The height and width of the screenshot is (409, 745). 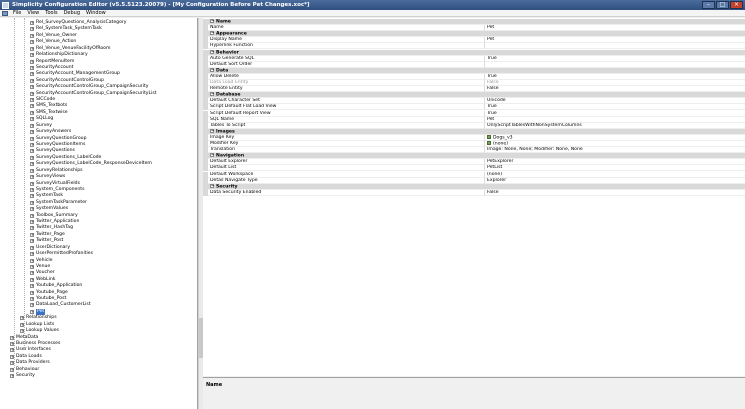 I want to click on property-row: Data Security Enabled False, so click(x=474, y=192).